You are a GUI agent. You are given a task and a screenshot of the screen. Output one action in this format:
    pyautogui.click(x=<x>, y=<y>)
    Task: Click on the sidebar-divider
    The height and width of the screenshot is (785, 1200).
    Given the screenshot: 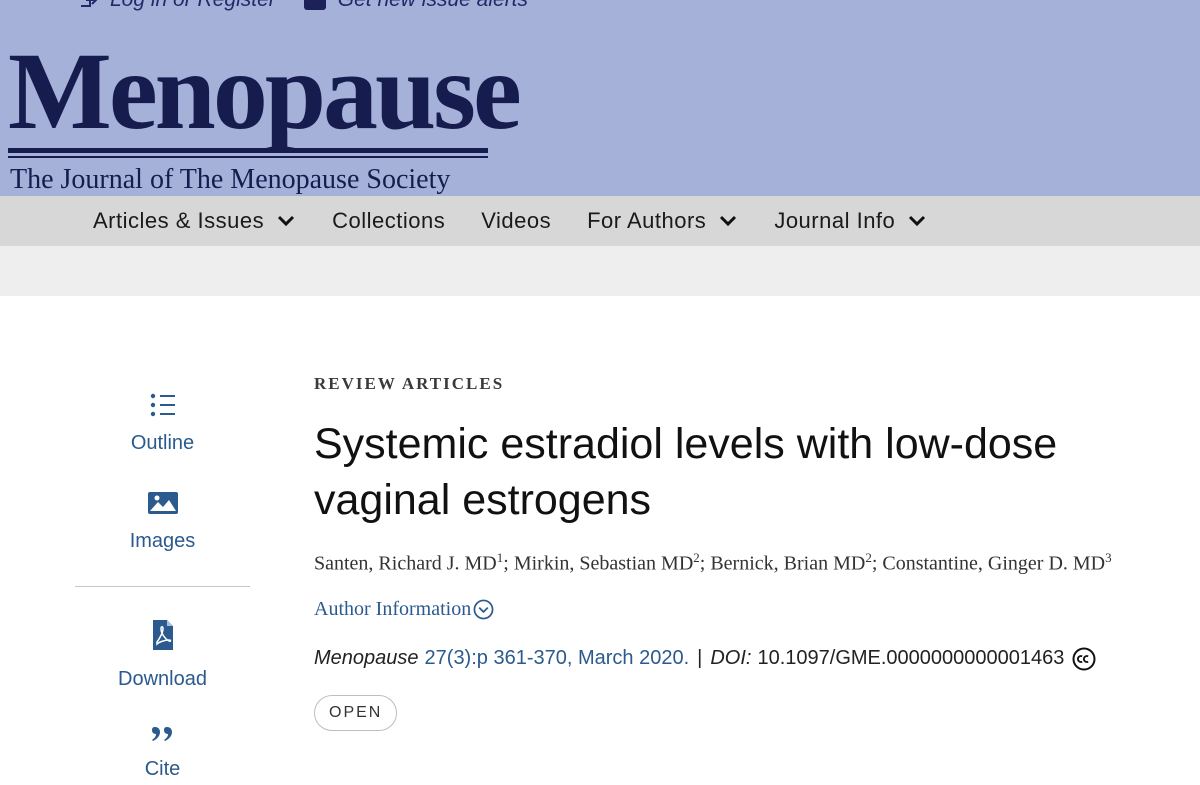 What is the action you would take?
    pyautogui.click(x=162, y=586)
    